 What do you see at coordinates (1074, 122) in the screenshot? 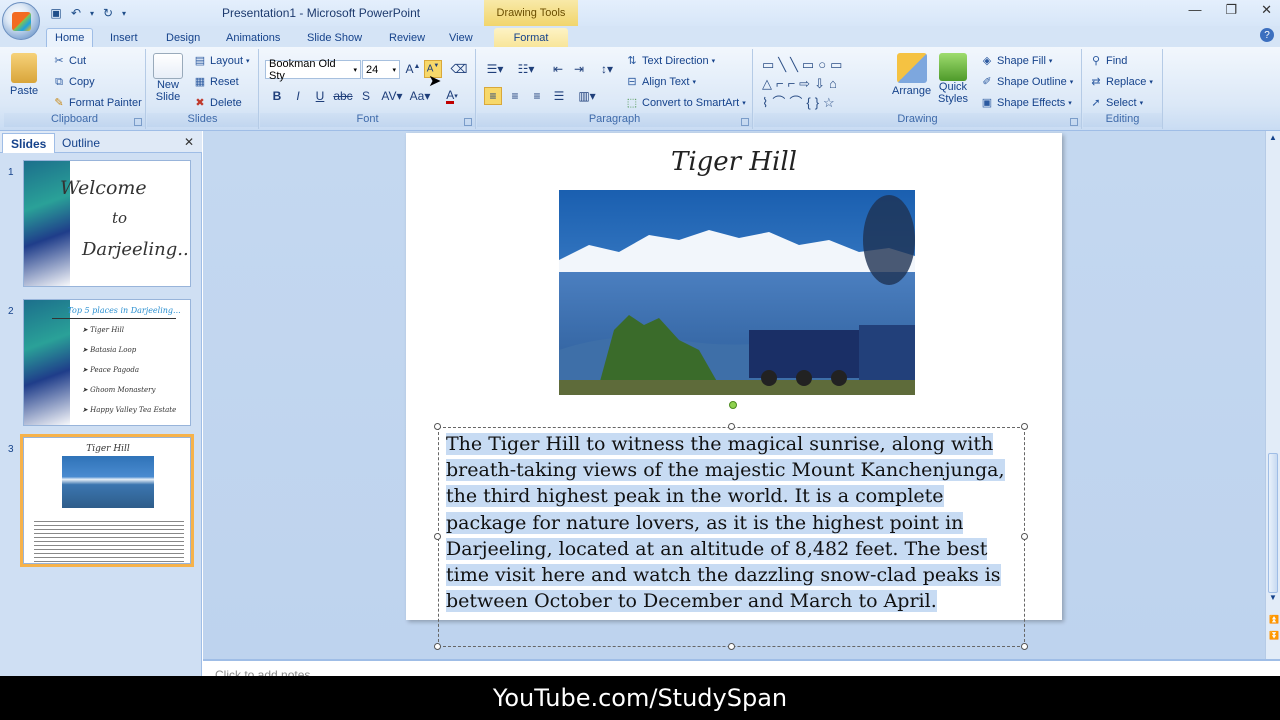
I see `drawing-launcher-icon` at bounding box center [1074, 122].